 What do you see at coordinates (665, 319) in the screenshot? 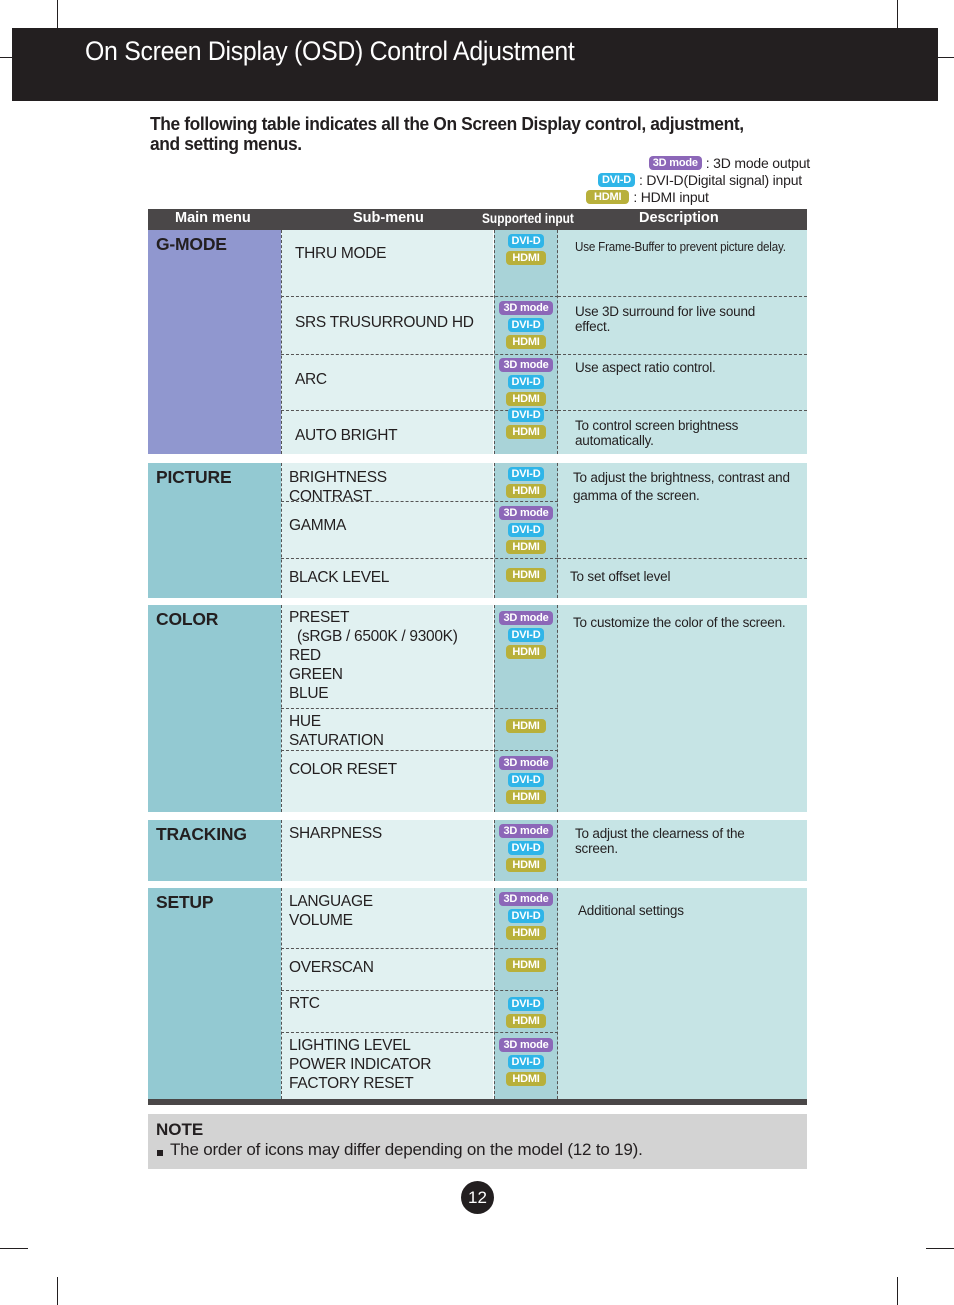
I see `description-text: Use 3D surround for live sound effect.` at bounding box center [665, 319].